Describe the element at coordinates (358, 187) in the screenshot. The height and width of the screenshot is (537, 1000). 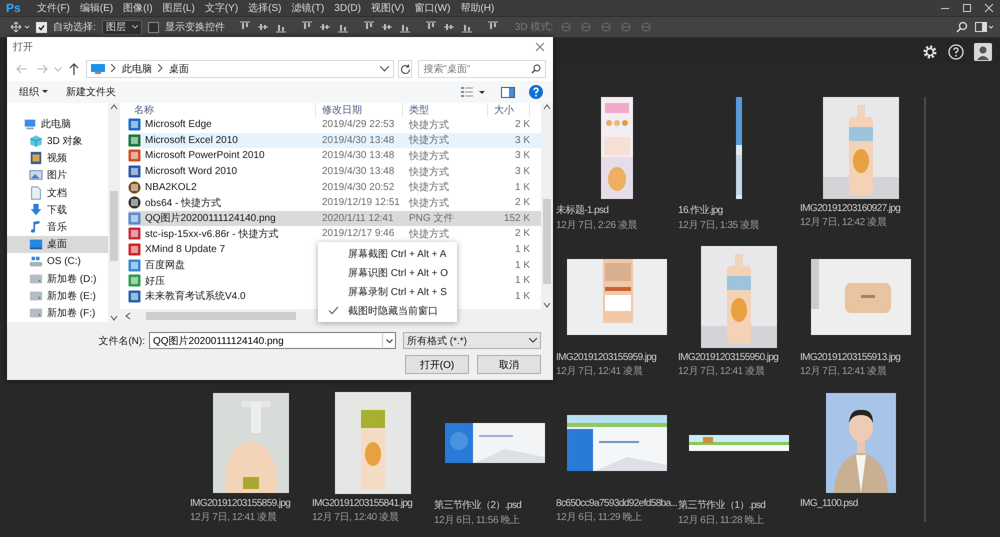
I see `modified-date: 2019/4/30 20:52` at that location.